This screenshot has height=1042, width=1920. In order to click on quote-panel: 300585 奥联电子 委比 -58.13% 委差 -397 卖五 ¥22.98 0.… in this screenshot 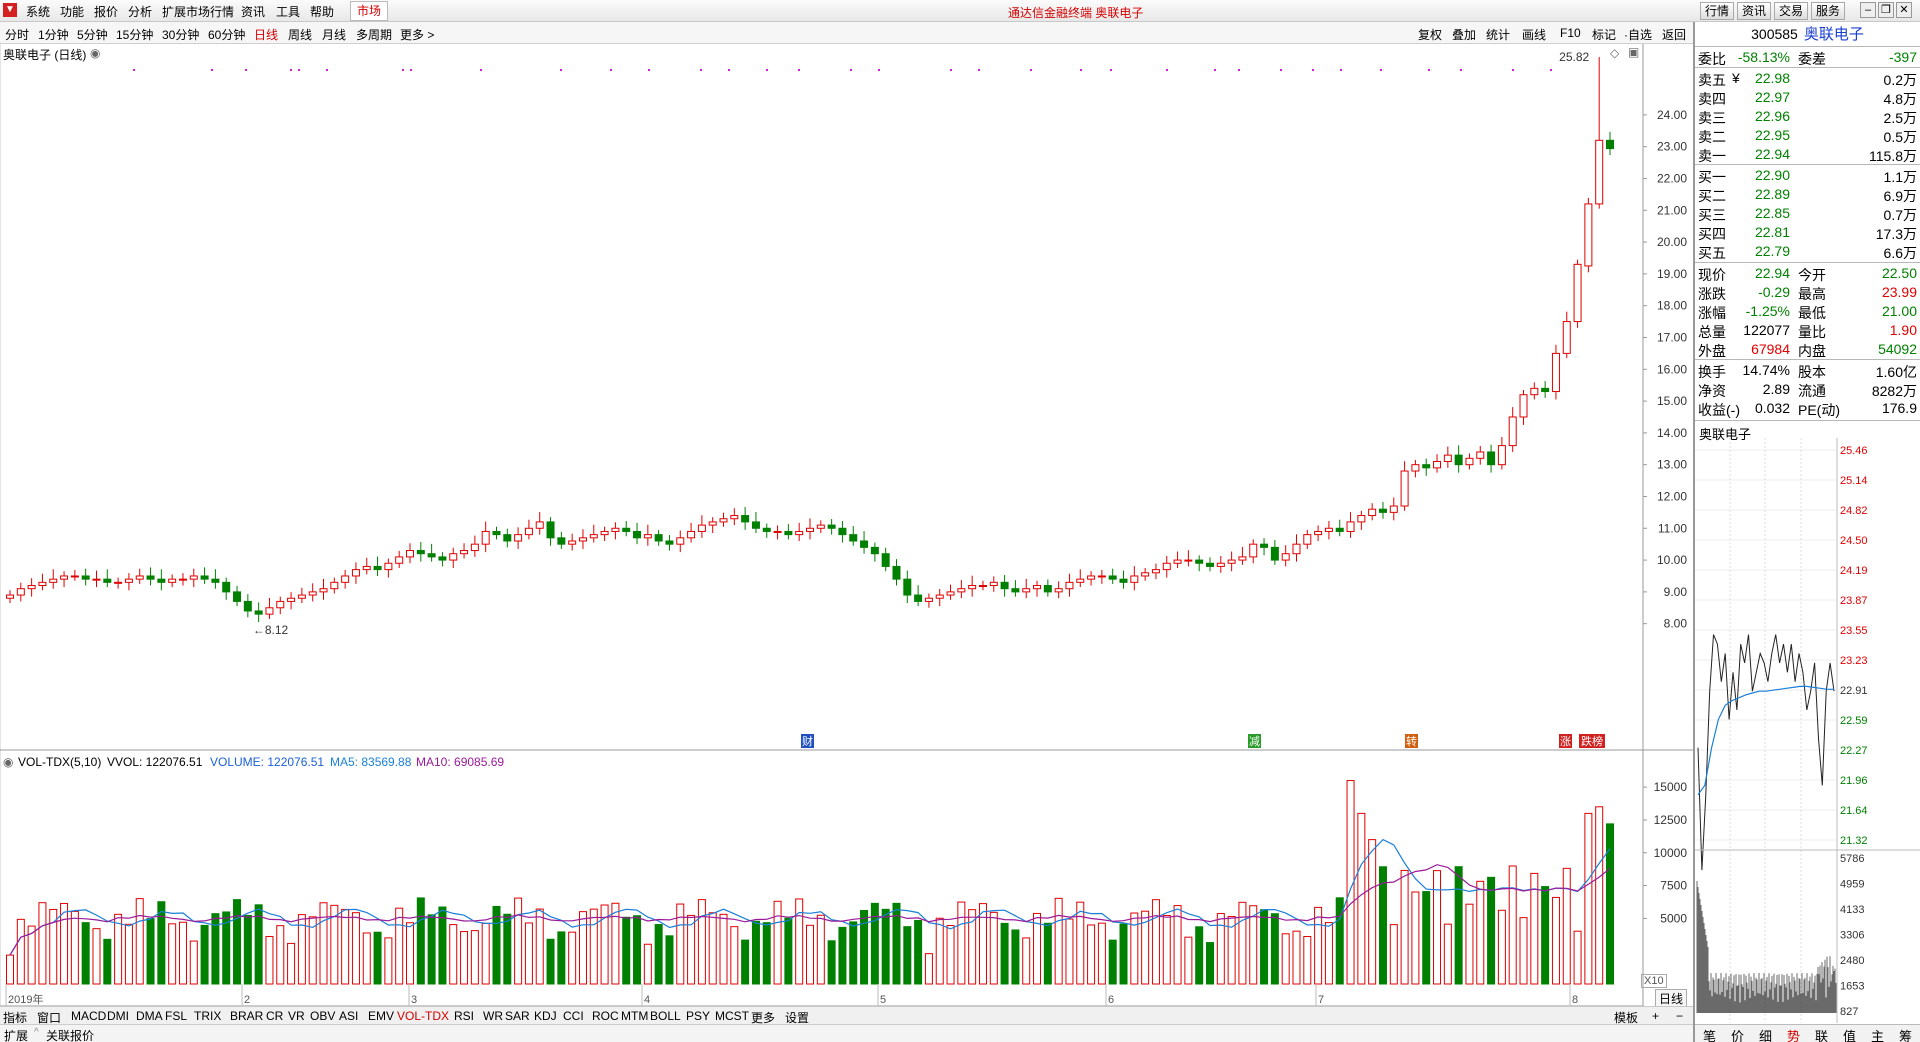, I will do `click(1806, 532)`.